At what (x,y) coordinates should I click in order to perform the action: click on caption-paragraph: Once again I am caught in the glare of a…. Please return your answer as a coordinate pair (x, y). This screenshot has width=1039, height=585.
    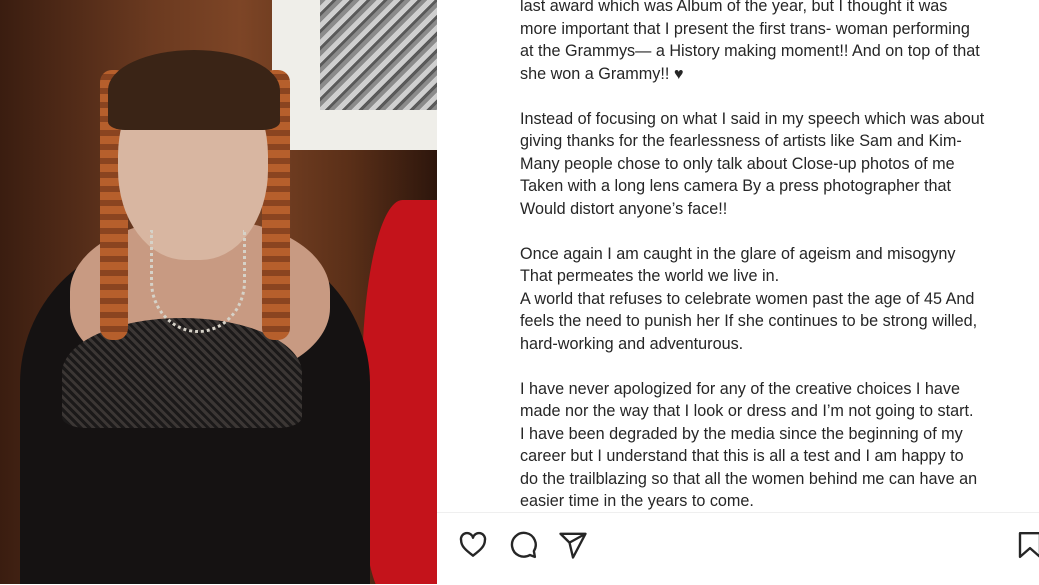
    Looking at the image, I should click on (749, 298).